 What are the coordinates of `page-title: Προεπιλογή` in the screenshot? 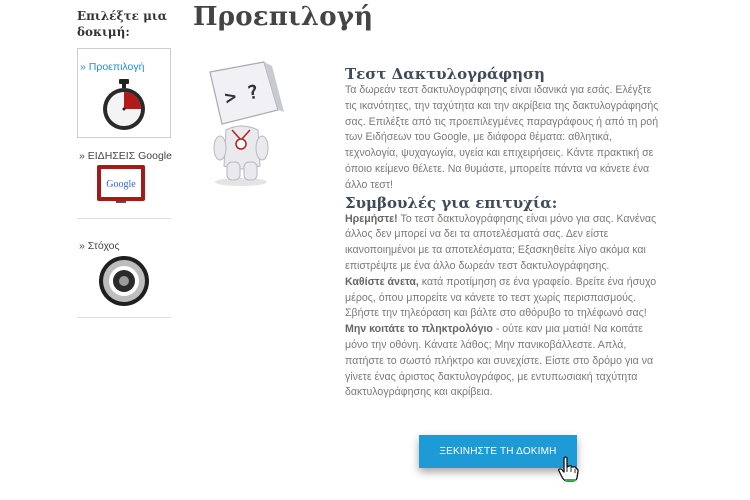 It's located at (283, 17).